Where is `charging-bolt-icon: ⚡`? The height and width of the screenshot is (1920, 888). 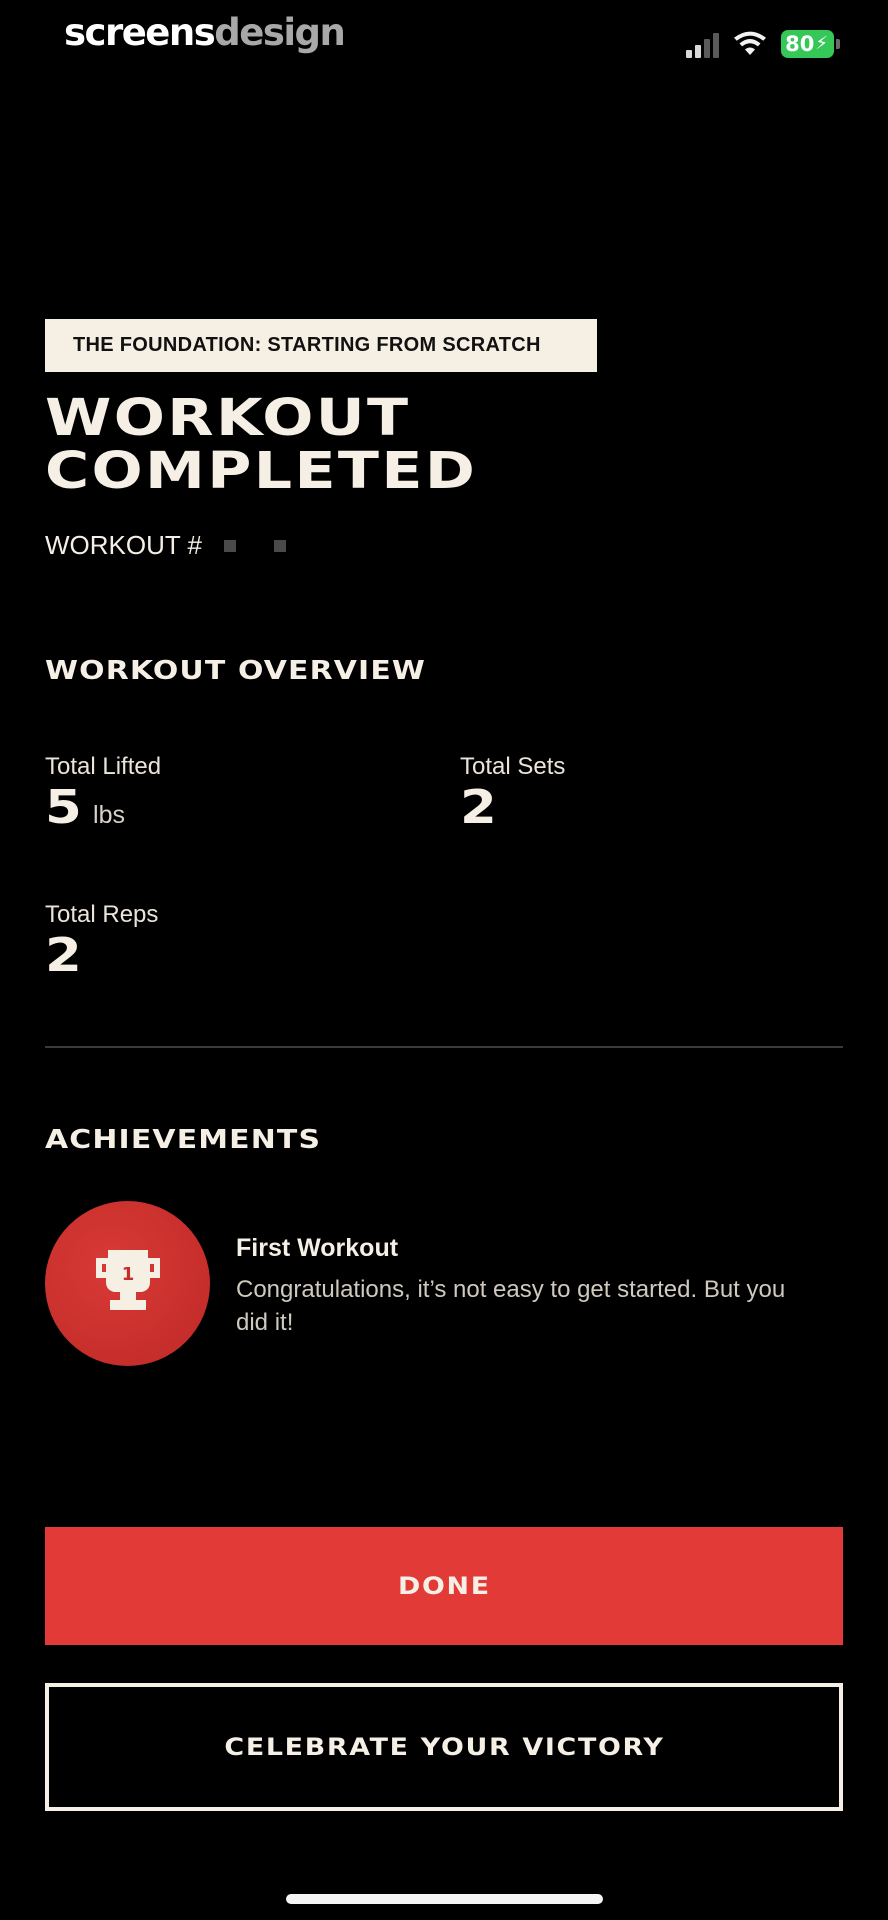 charging-bolt-icon: ⚡ is located at coordinates (821, 43).